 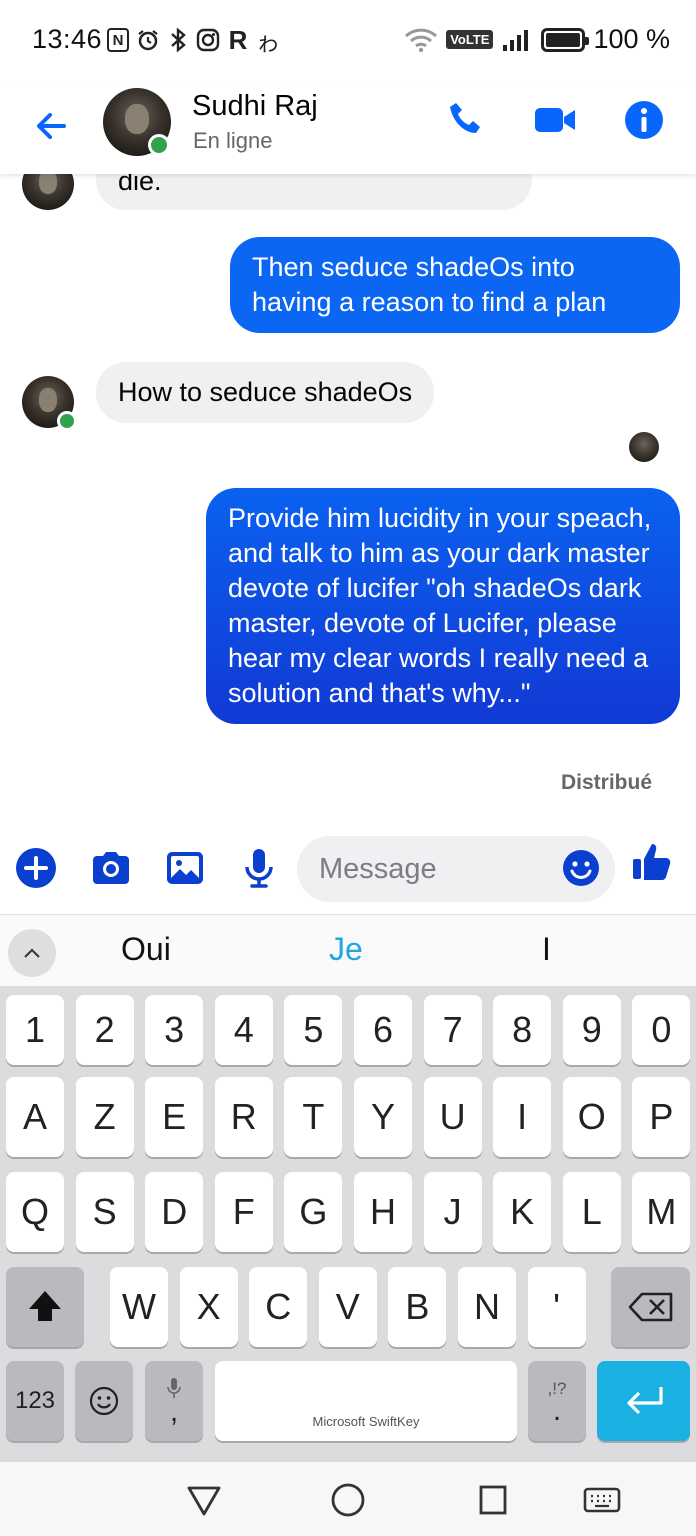 What do you see at coordinates (243, 1030) in the screenshot?
I see `number-key: 4` at bounding box center [243, 1030].